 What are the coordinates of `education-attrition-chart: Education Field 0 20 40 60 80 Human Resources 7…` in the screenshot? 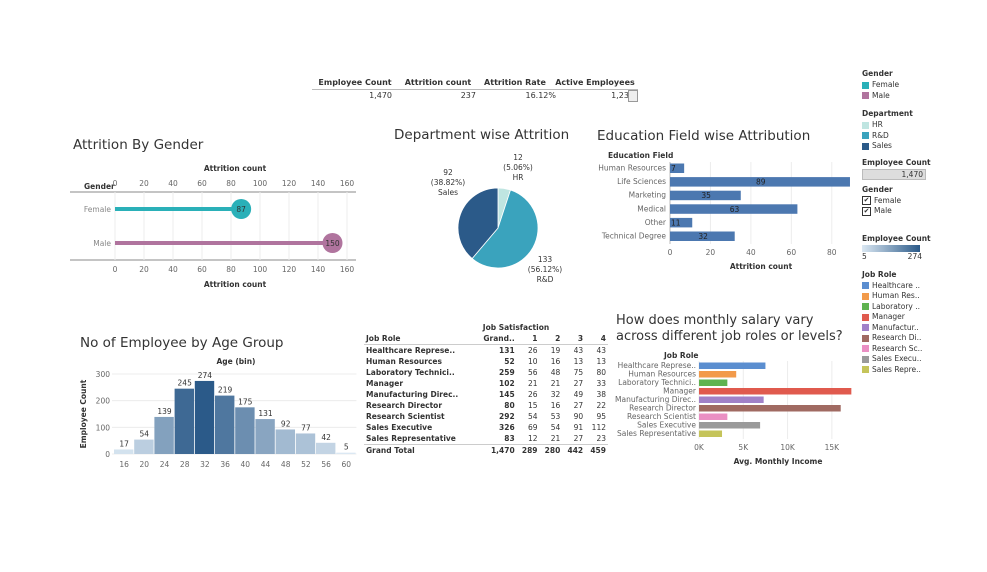 It's located at (724, 211).